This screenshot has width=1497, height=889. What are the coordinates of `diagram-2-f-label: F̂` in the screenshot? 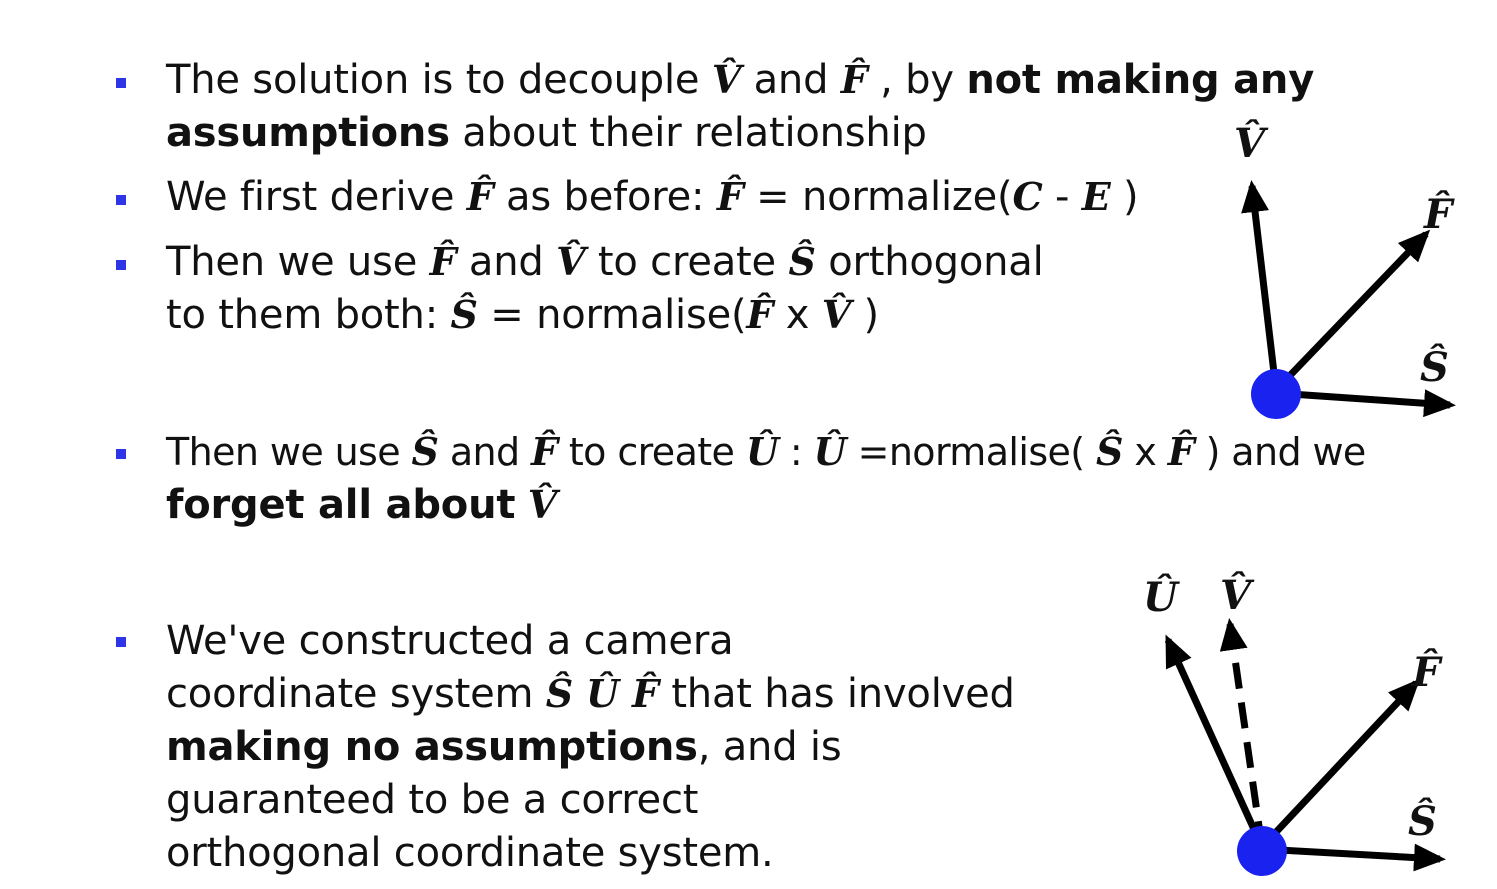 It's located at (1426, 672).